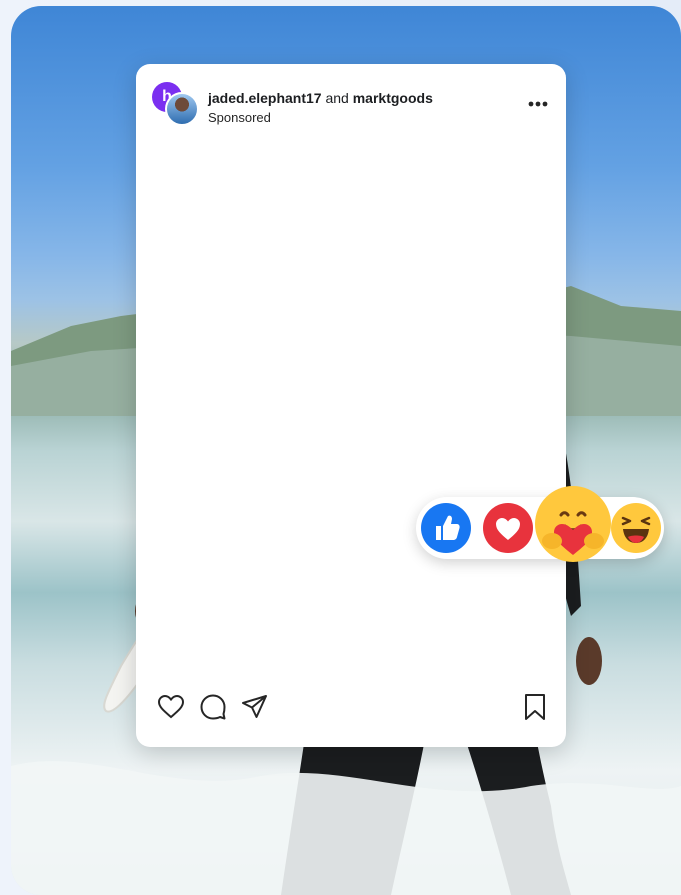 The image size is (681, 895). I want to click on avatar, so click(182, 109).